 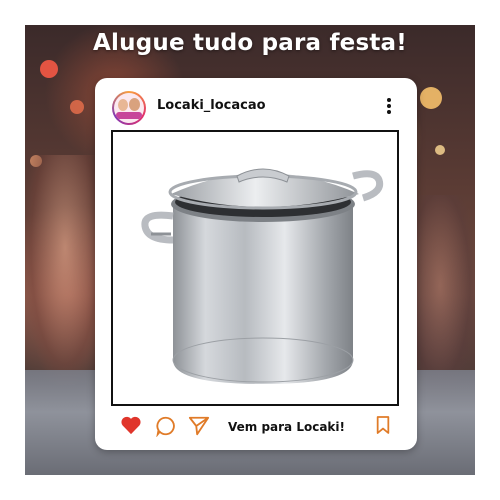 I want to click on avatar-image, so click(x=129, y=108).